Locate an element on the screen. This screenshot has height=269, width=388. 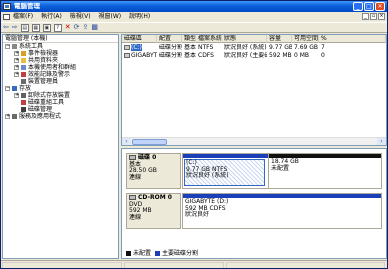
tree-node: 裝置管理員 is located at coordinates (60, 81).